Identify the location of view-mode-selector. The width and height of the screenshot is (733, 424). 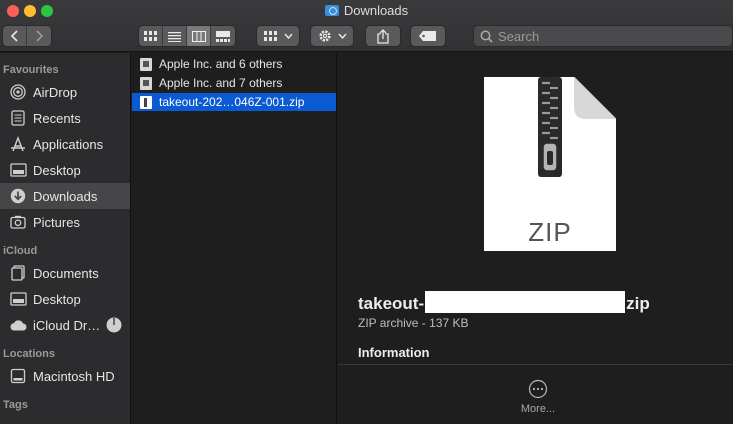
(187, 36).